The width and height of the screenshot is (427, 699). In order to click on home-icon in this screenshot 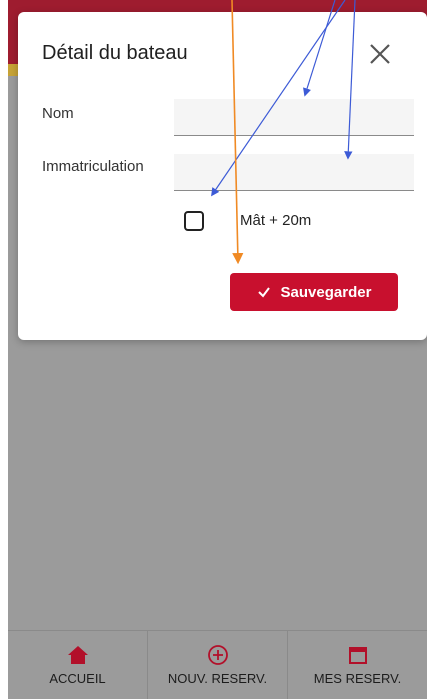, I will do `click(77, 655)`.